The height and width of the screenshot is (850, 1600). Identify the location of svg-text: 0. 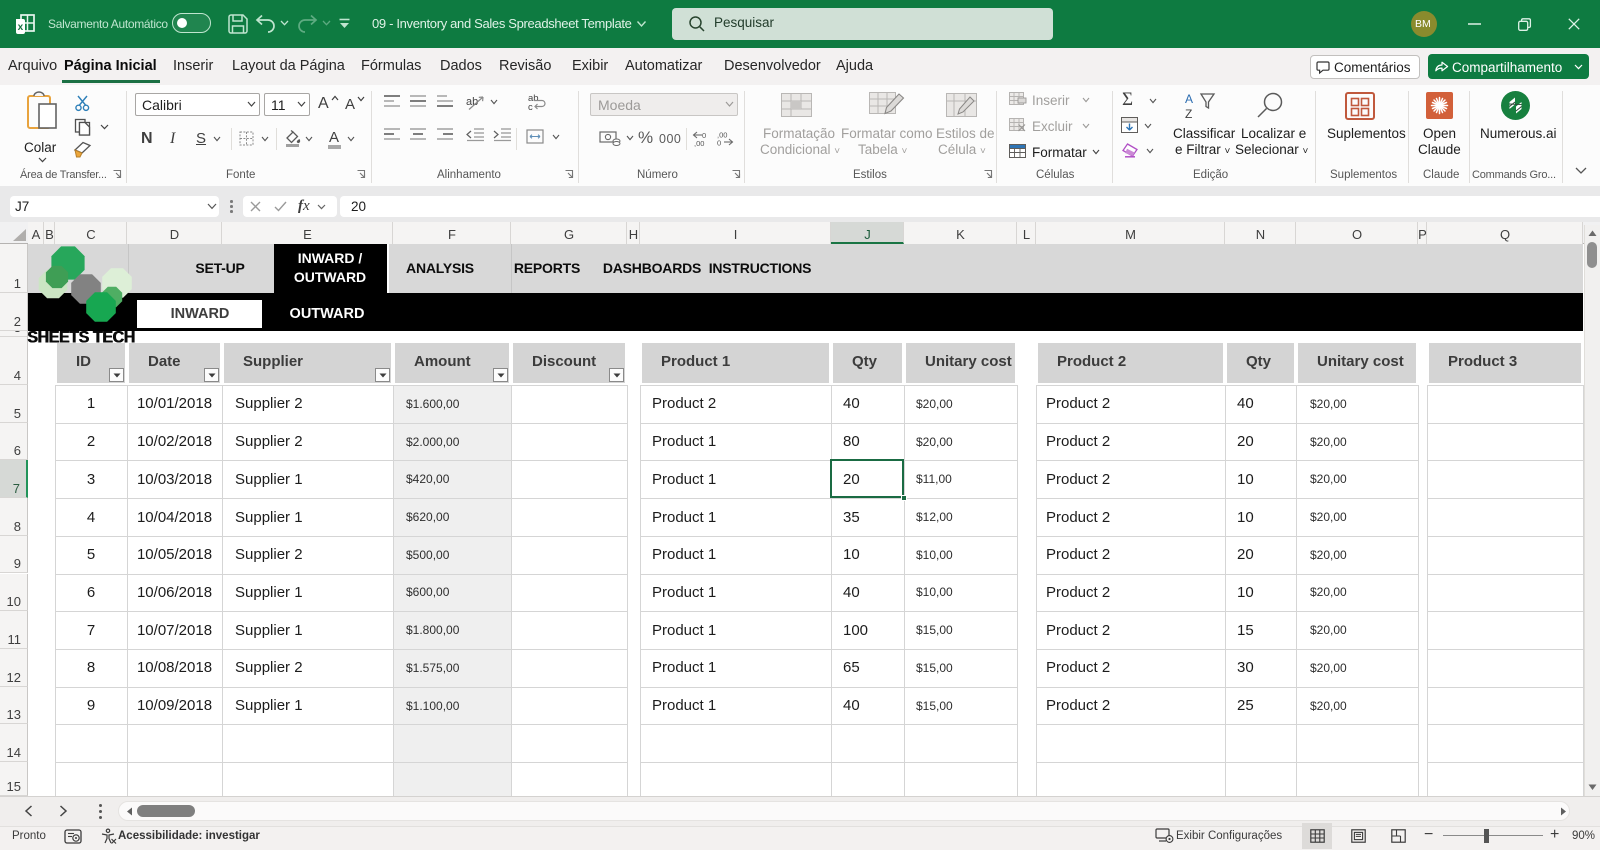
(719, 143).